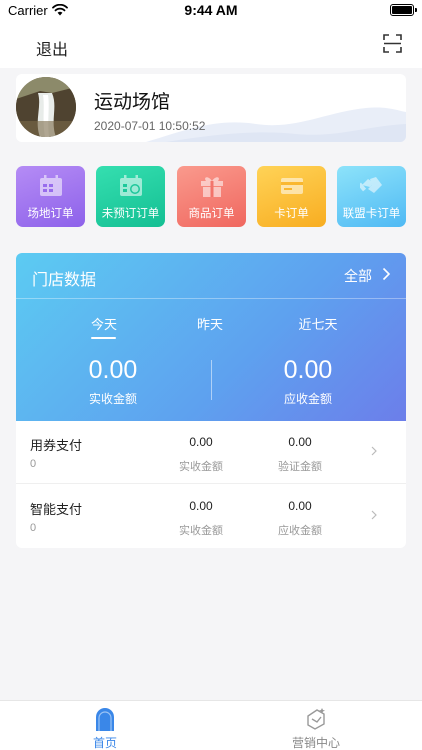 This screenshot has height=750, width=422. Describe the element at coordinates (112, 399) in the screenshot. I see `received-amount-label: 实收金额` at that location.